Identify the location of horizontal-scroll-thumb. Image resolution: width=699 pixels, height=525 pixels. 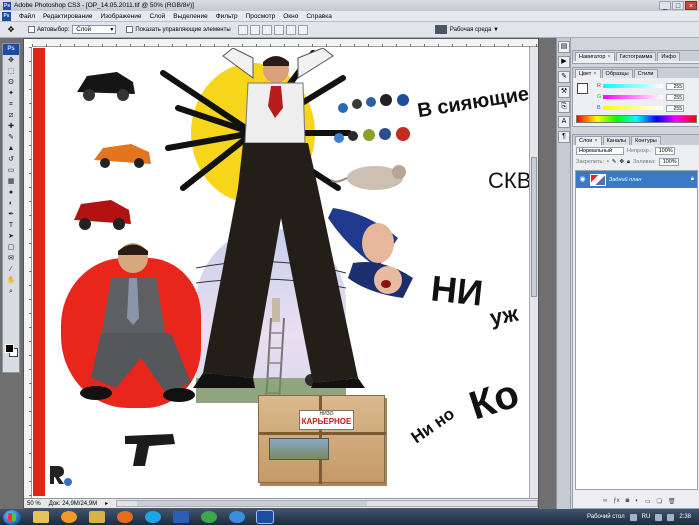
(252, 503).